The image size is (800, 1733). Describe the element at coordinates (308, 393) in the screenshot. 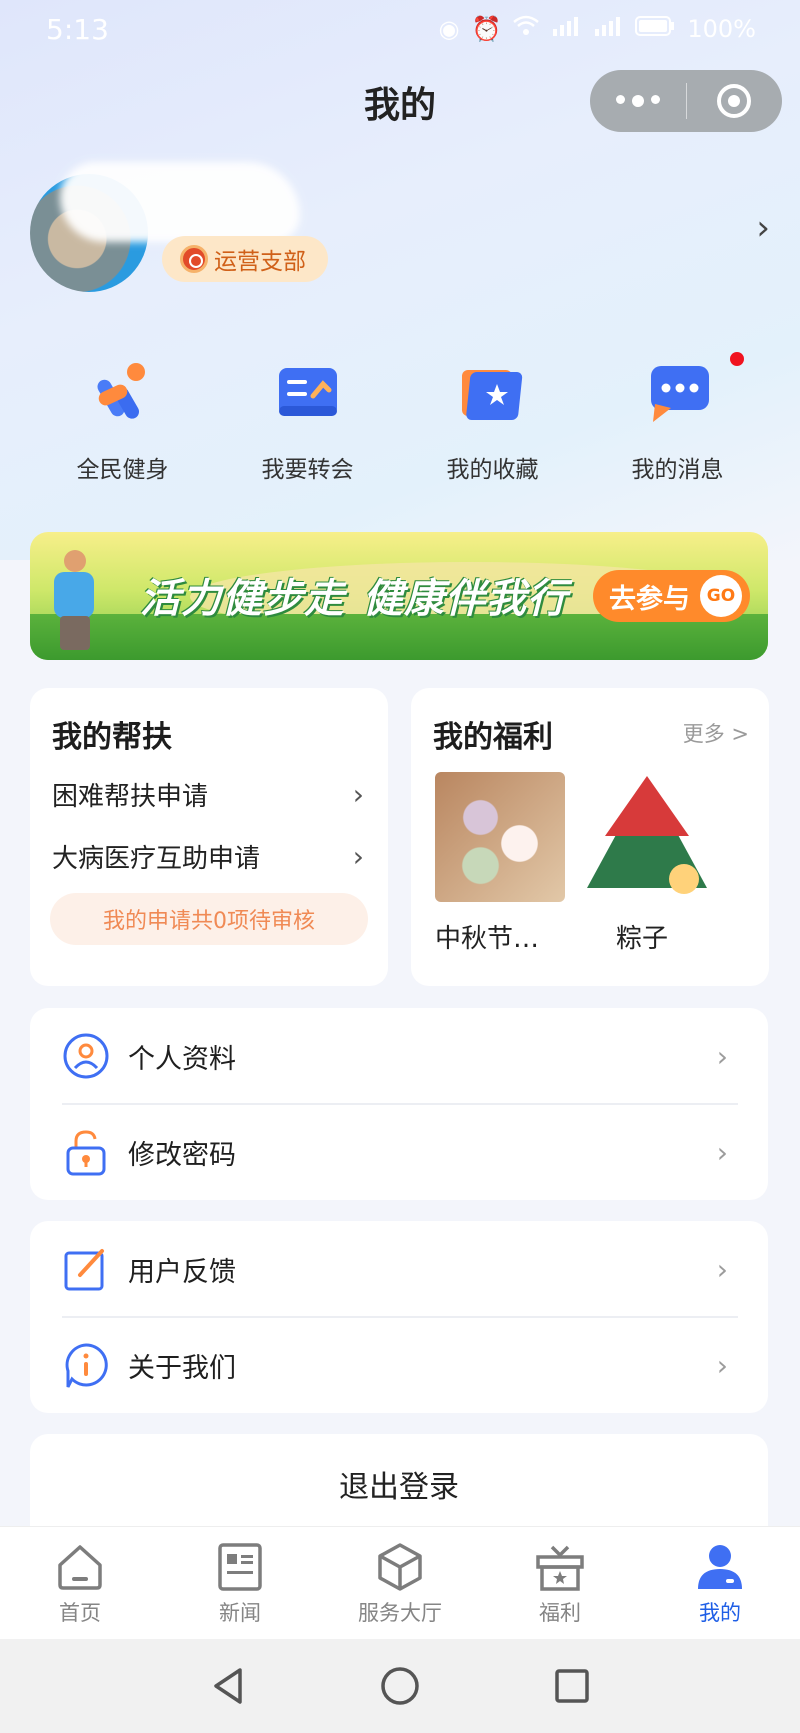

I see `transfer-icon` at that location.